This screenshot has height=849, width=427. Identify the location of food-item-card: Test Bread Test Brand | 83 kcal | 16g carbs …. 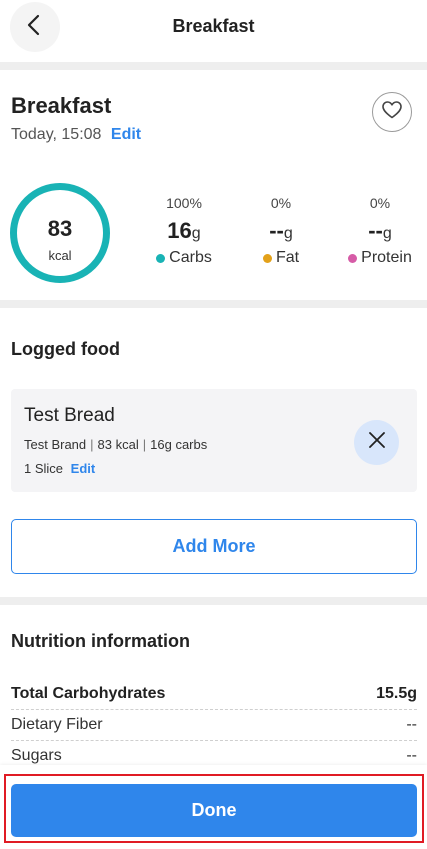
(214, 440).